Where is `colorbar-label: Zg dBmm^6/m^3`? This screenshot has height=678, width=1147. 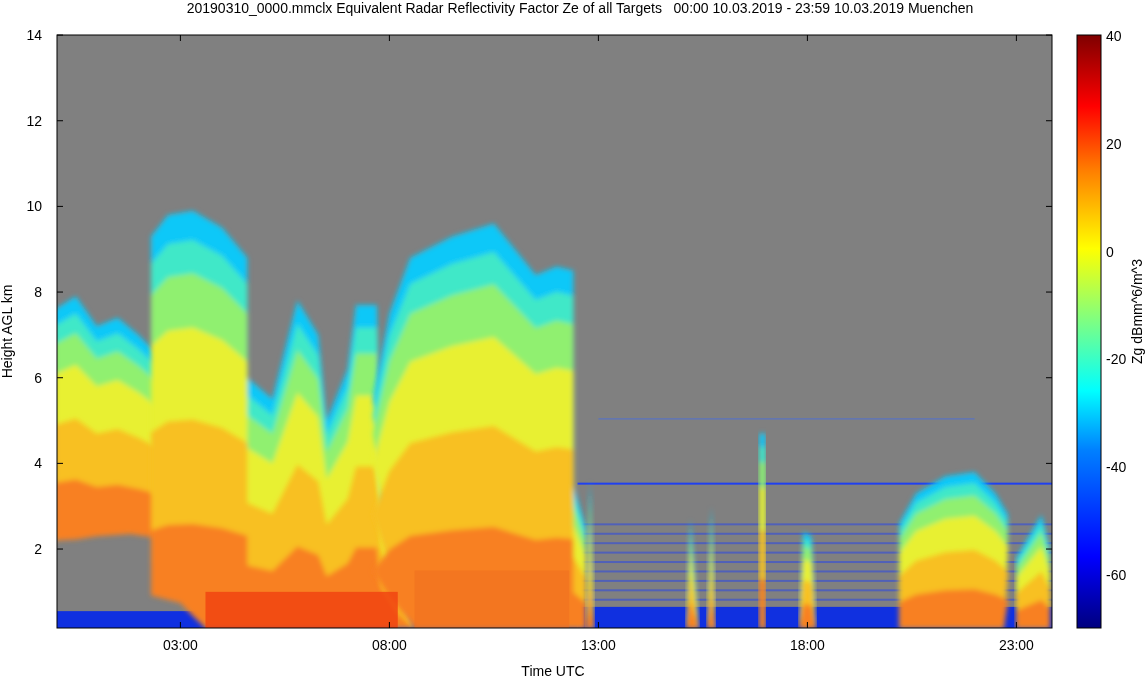
colorbar-label: Zg dBmm^6/m^3 is located at coordinates (1137, 311).